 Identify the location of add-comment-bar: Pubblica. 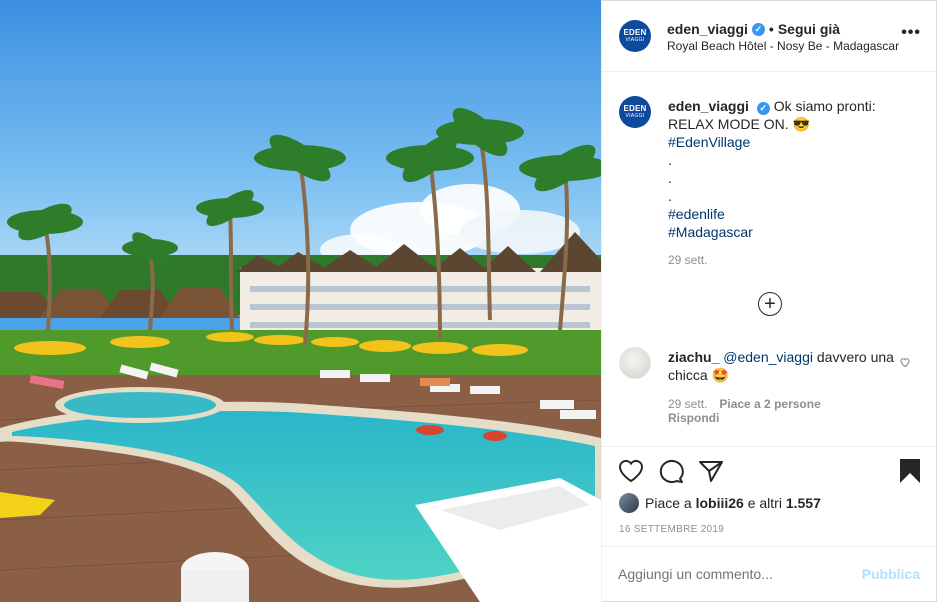
(769, 574).